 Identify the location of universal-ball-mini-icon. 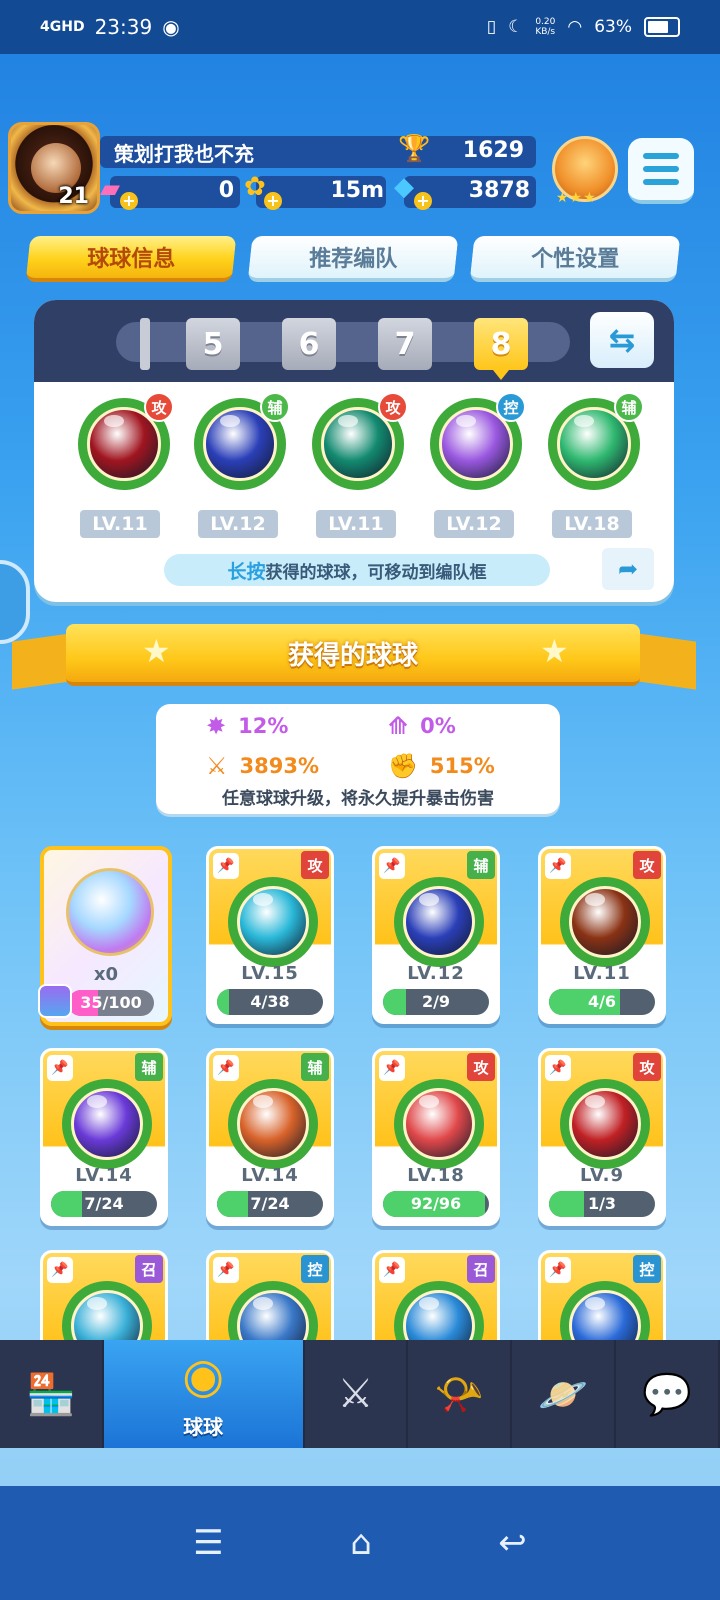
(55, 1001).